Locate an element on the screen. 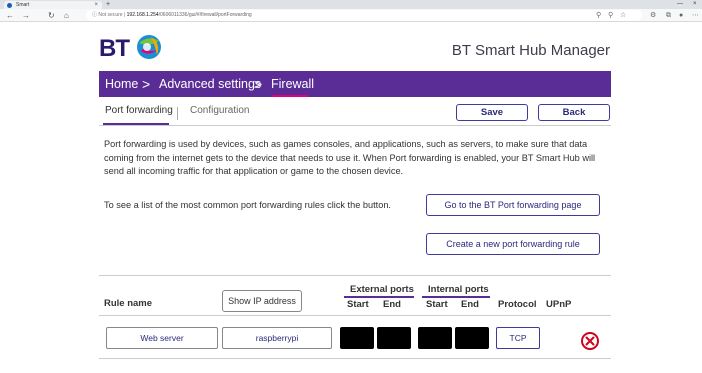 The width and height of the screenshot is (702, 373). protocol-select: TCP is located at coordinates (518, 338).